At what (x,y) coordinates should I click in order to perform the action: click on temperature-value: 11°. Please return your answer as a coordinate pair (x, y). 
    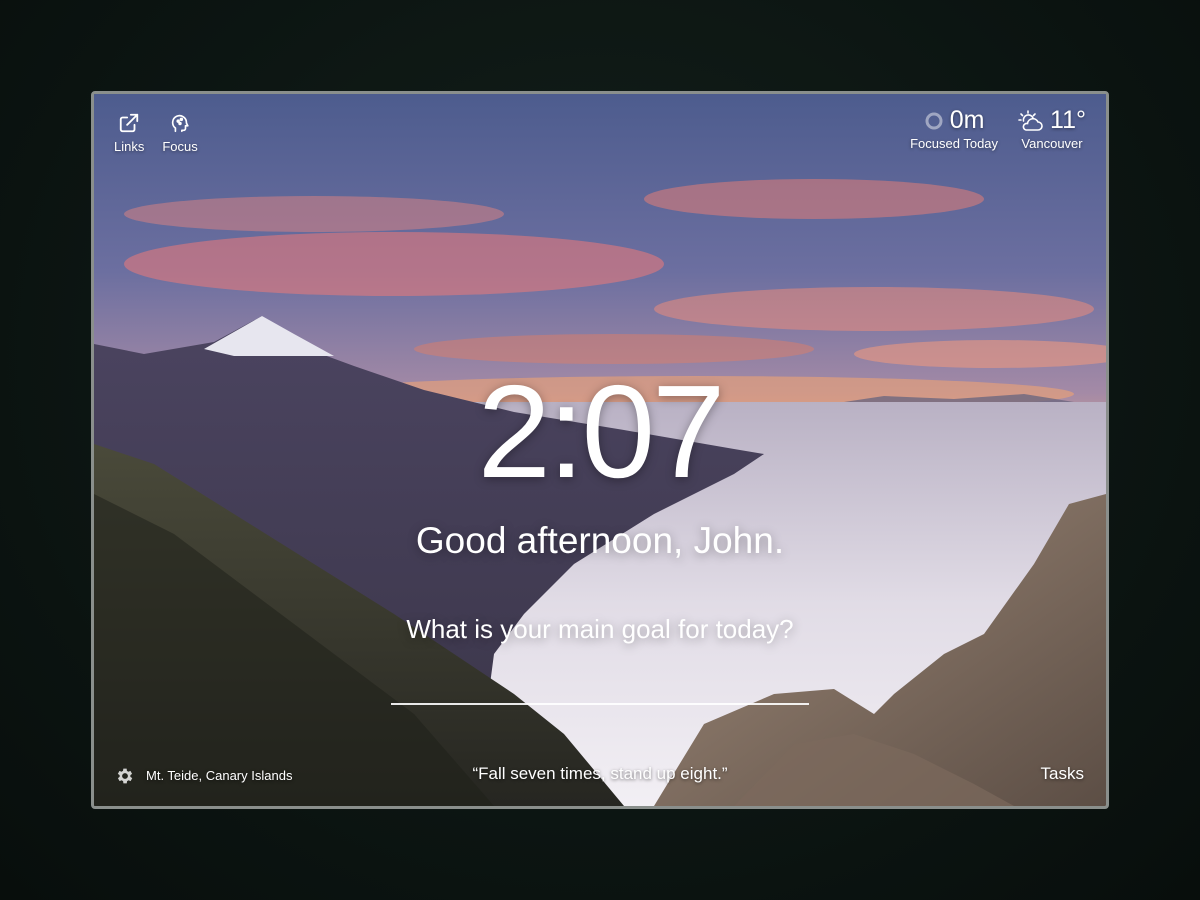
    Looking at the image, I should click on (1068, 120).